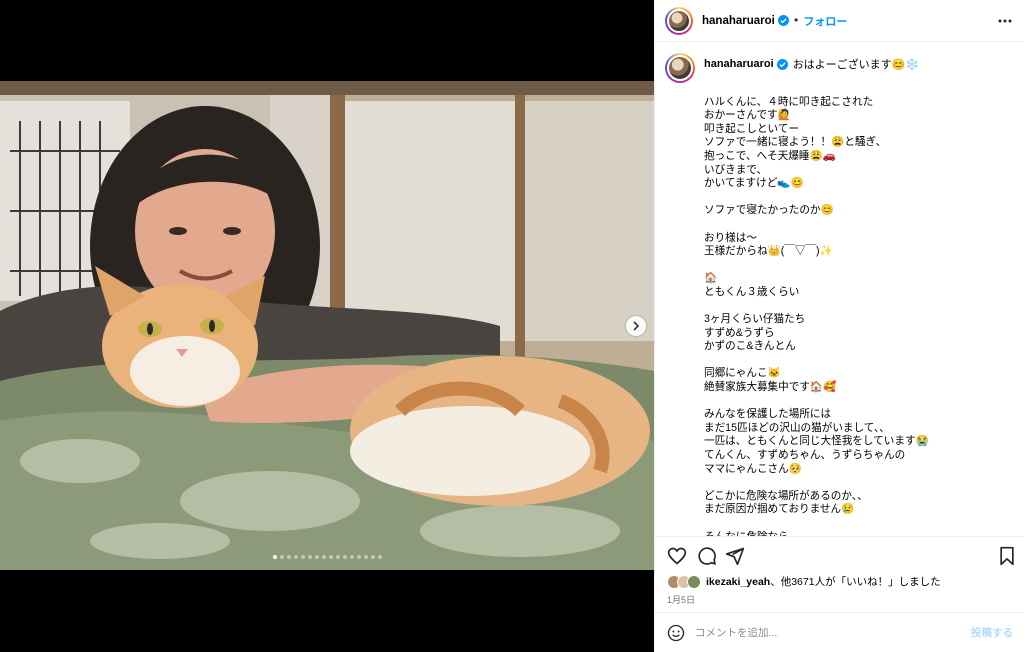  I want to click on heart-icon, so click(677, 556).